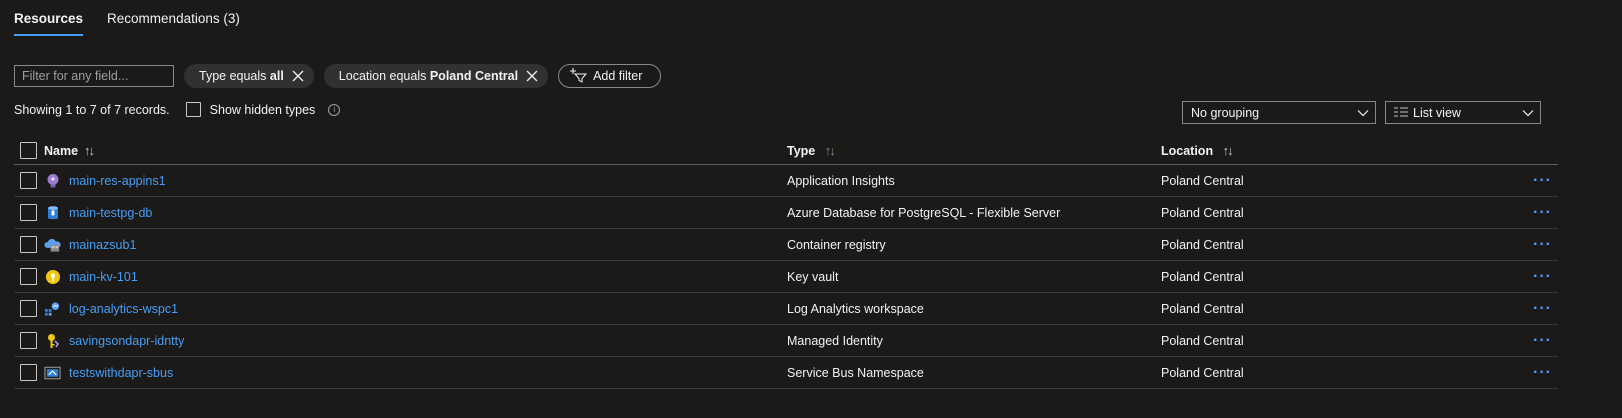 Image resolution: width=1622 pixels, height=418 pixels. Describe the element at coordinates (415, 276) in the screenshot. I see `name-cell: main-kv-101` at that location.